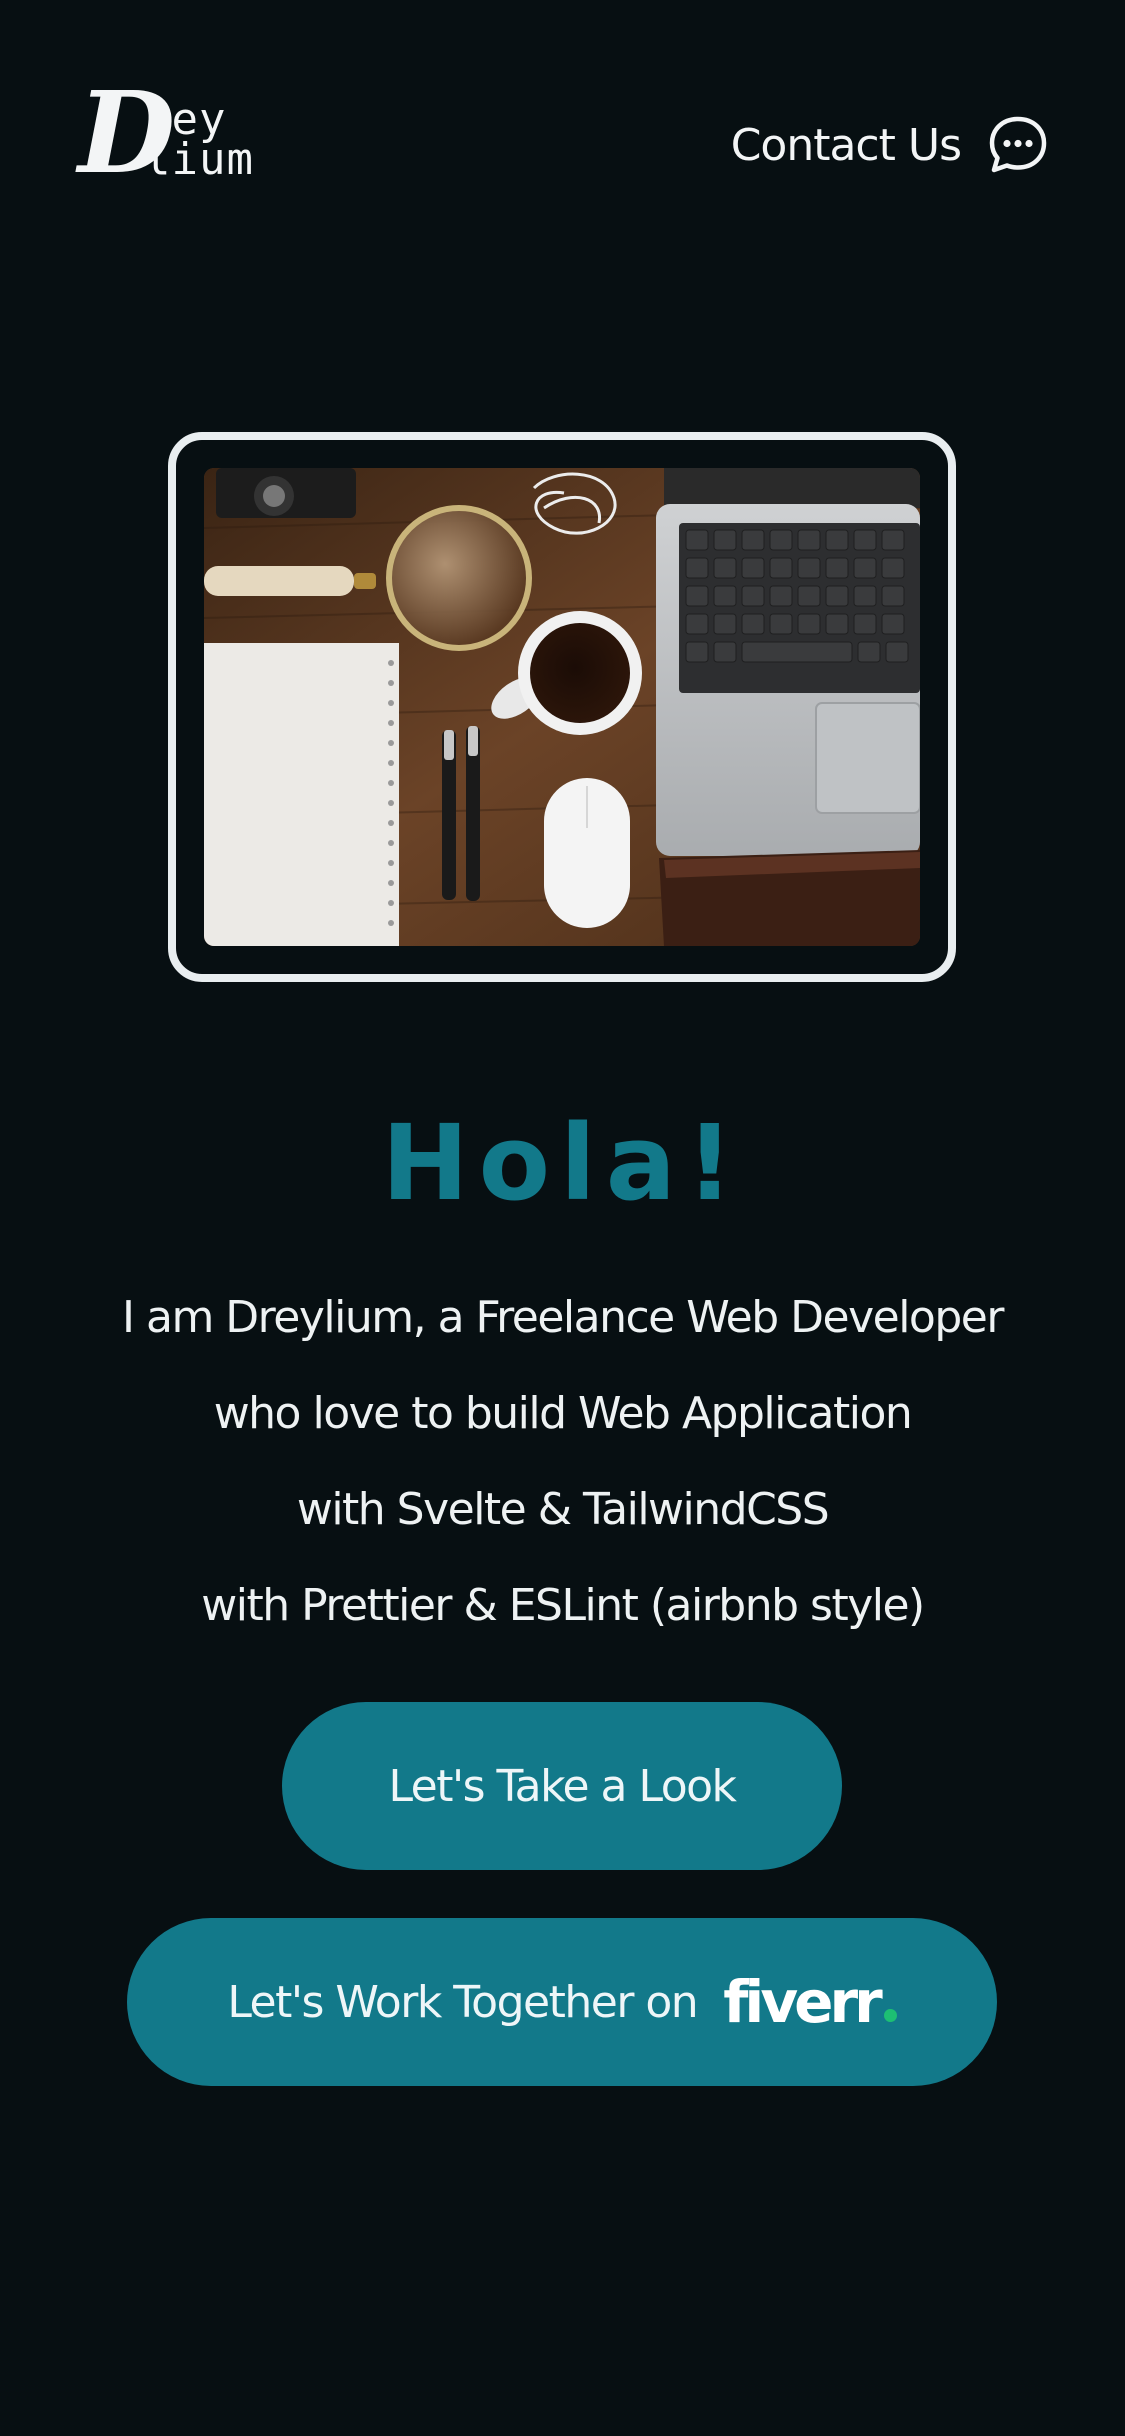 This screenshot has width=1125, height=2436. Describe the element at coordinates (563, 1509) in the screenshot. I see `bio-line: with Svelte & TailwindCSS` at that location.